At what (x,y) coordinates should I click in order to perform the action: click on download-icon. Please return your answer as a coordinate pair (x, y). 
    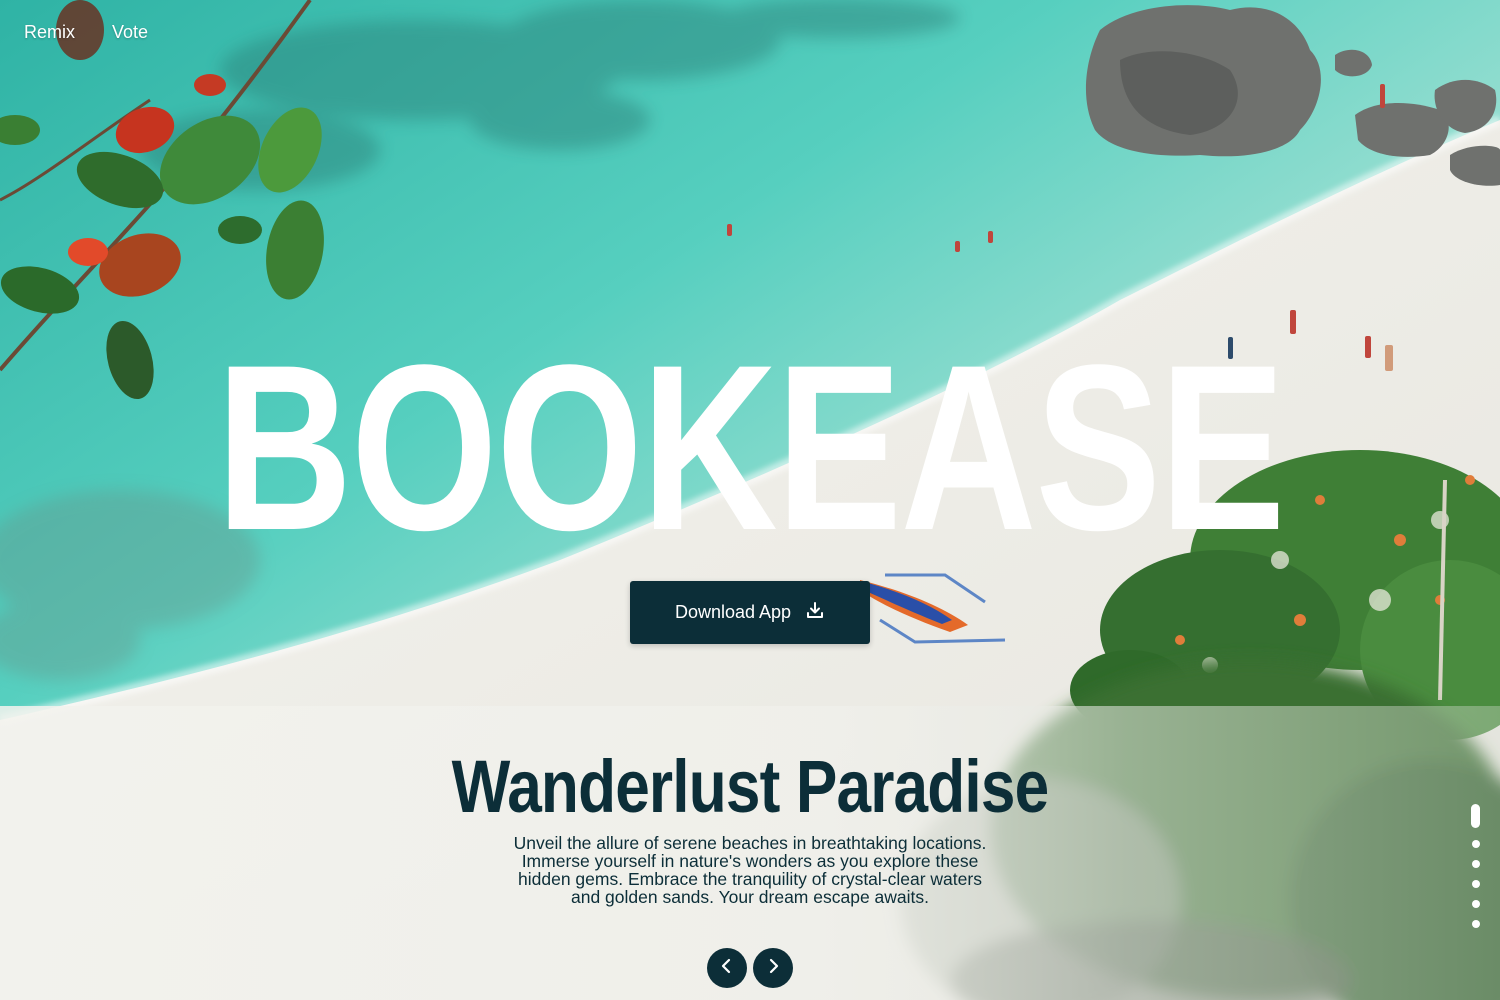
    Looking at the image, I should click on (815, 612).